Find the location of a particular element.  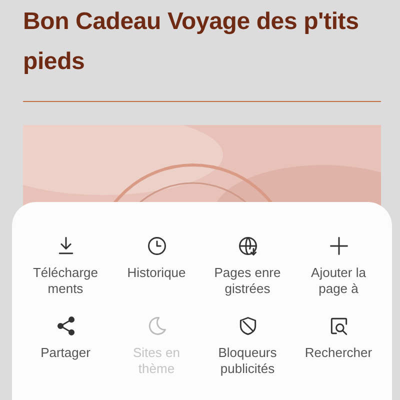

menu-label: Sites en thème is located at coordinates (156, 361).